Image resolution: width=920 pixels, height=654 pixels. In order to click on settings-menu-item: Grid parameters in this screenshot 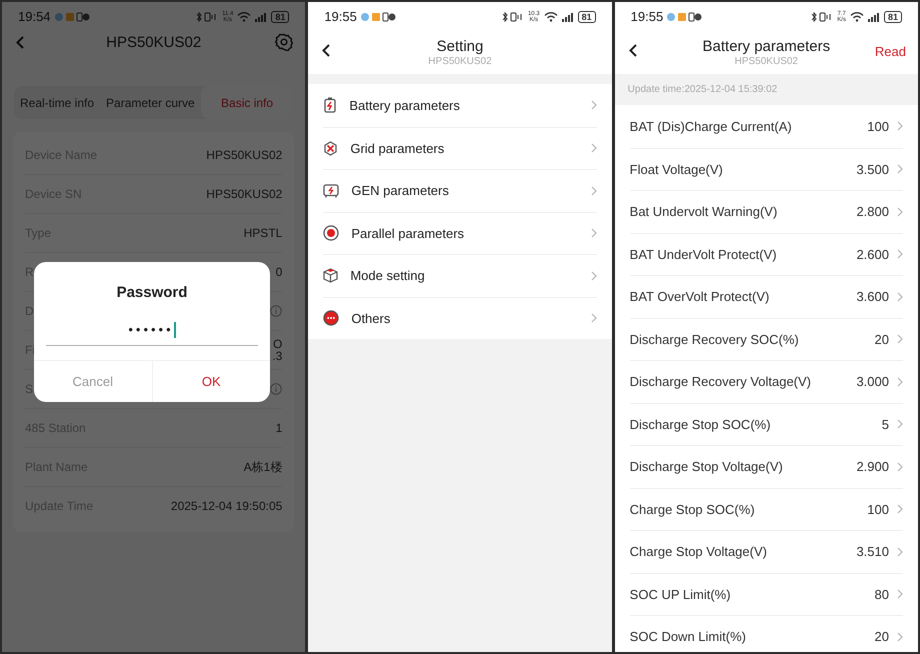, I will do `click(460, 147)`.